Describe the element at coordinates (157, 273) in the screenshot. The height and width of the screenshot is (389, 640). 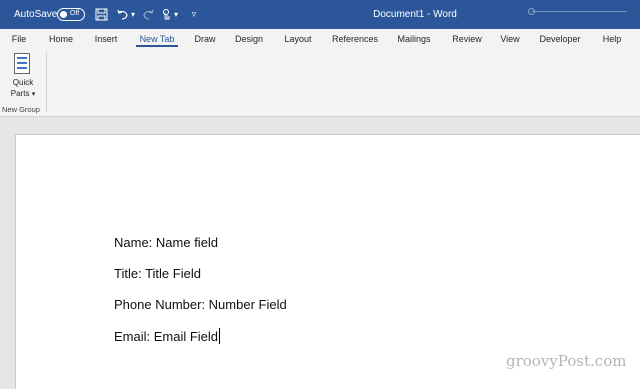
I see `document-line-title: Title: Title Field` at that location.